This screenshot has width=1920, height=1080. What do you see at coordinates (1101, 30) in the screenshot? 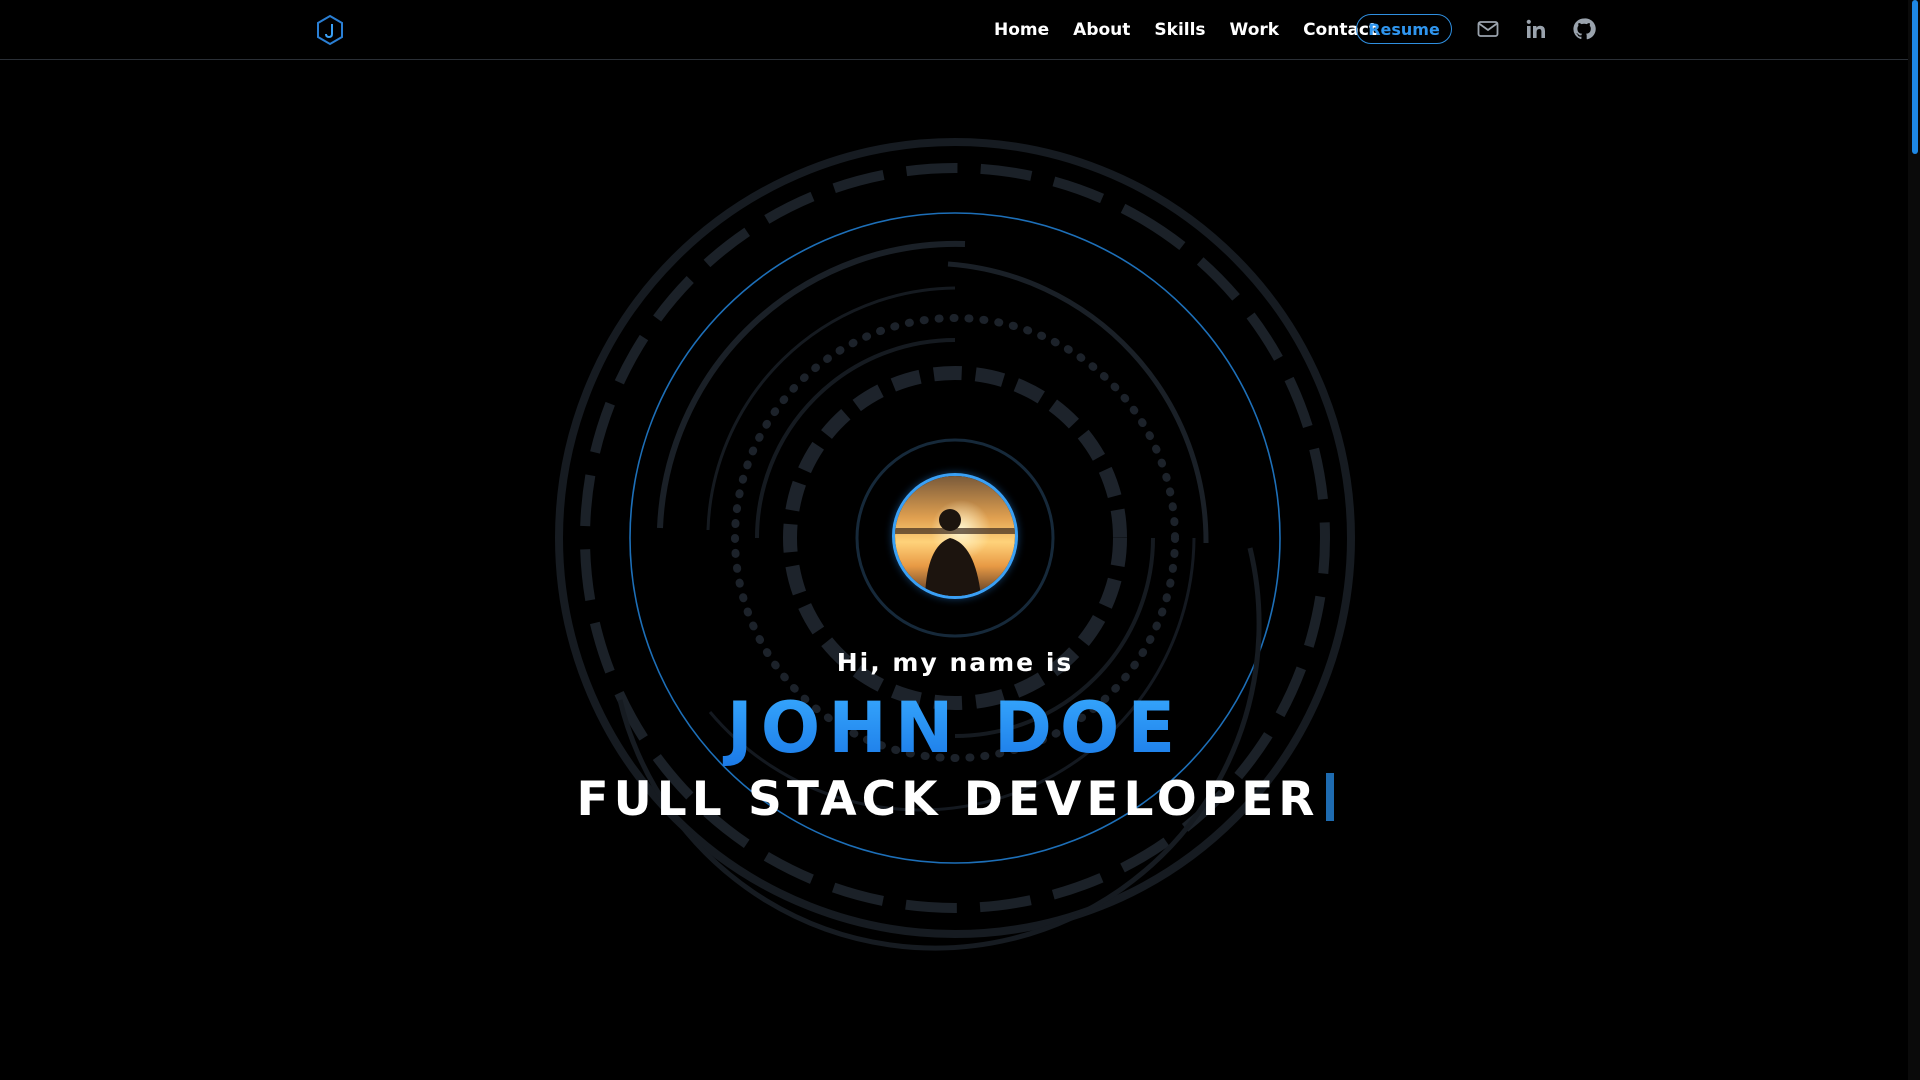
I see `nav-about-link: About` at bounding box center [1101, 30].